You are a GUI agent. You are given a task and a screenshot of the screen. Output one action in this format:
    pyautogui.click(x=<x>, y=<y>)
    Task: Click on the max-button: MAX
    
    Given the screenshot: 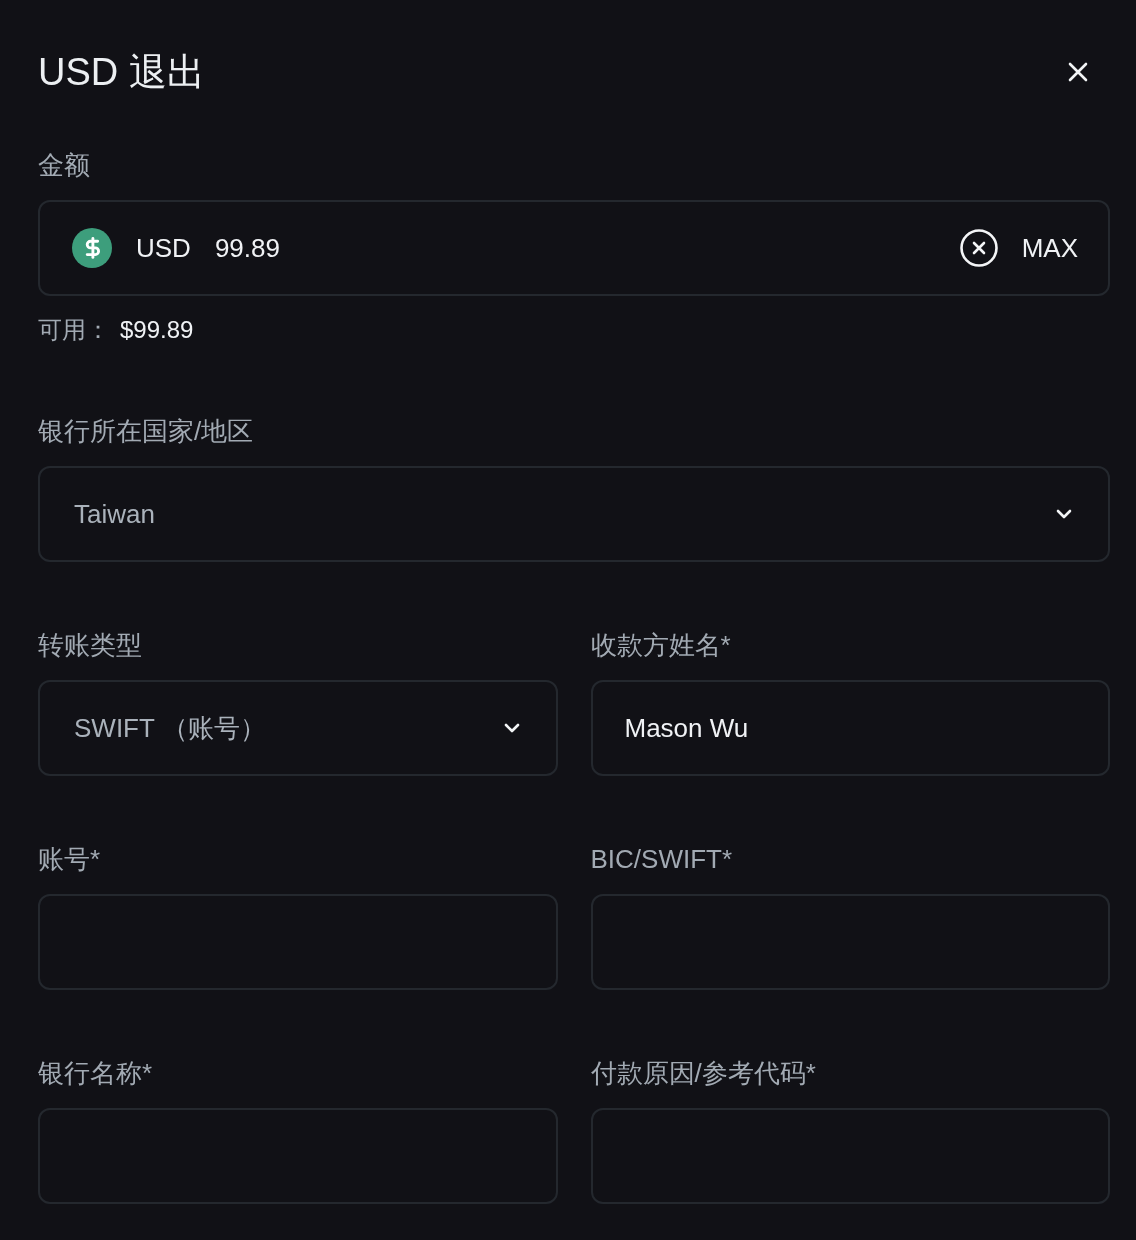 What is the action you would take?
    pyautogui.click(x=1049, y=248)
    